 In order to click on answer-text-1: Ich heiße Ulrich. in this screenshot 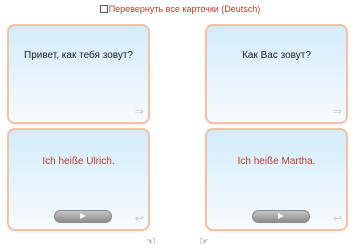, I will do `click(78, 161)`.